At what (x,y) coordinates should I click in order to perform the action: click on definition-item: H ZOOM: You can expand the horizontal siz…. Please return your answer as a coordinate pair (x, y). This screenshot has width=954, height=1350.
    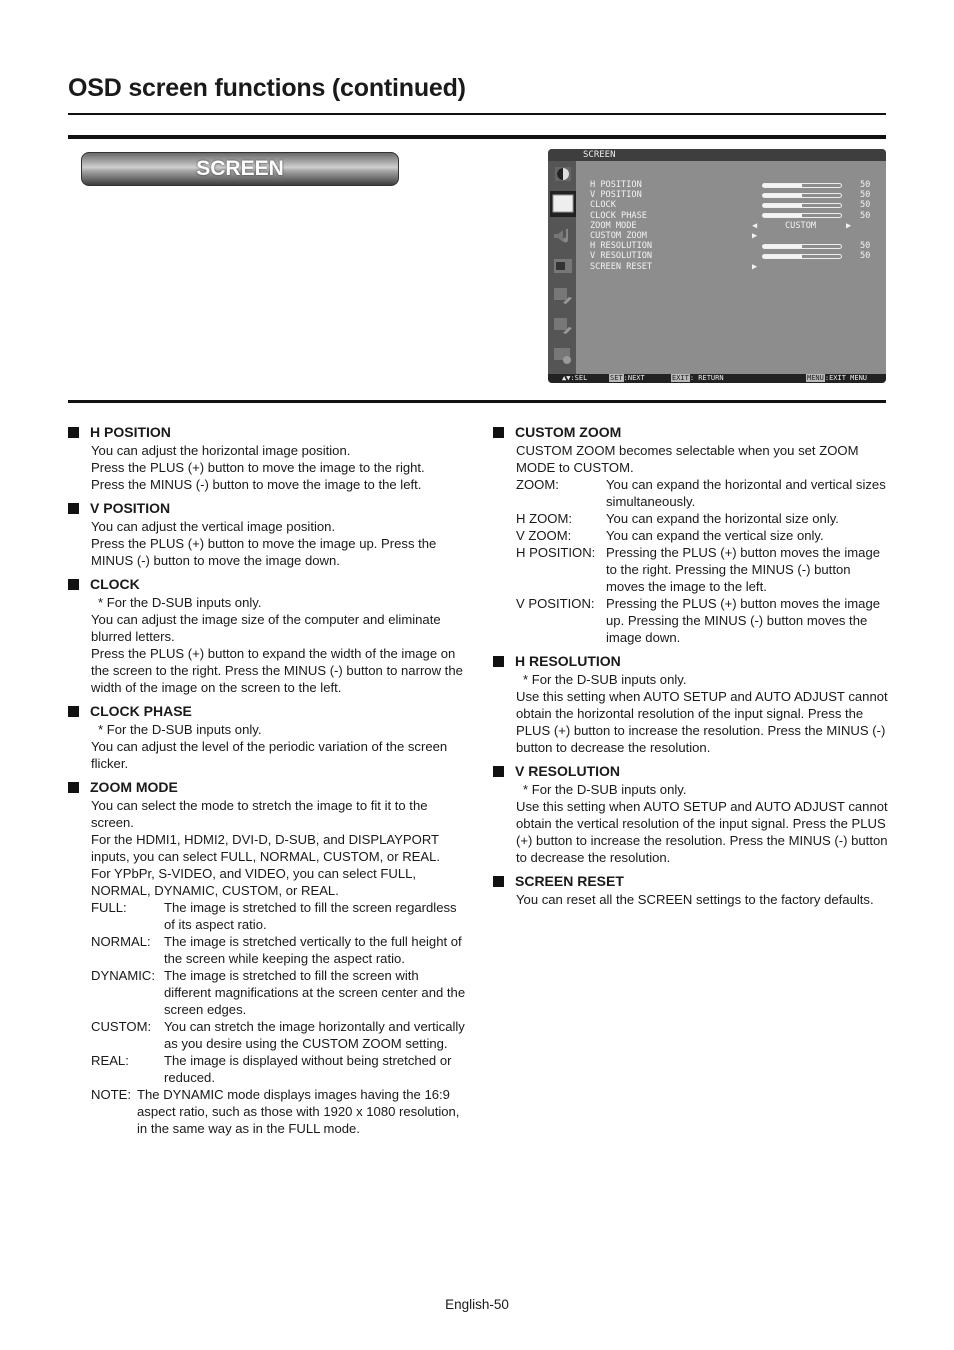
    Looking at the image, I should click on (702, 518).